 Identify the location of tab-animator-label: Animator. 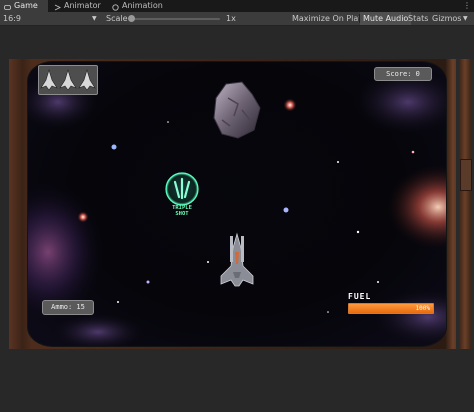
(82, 5).